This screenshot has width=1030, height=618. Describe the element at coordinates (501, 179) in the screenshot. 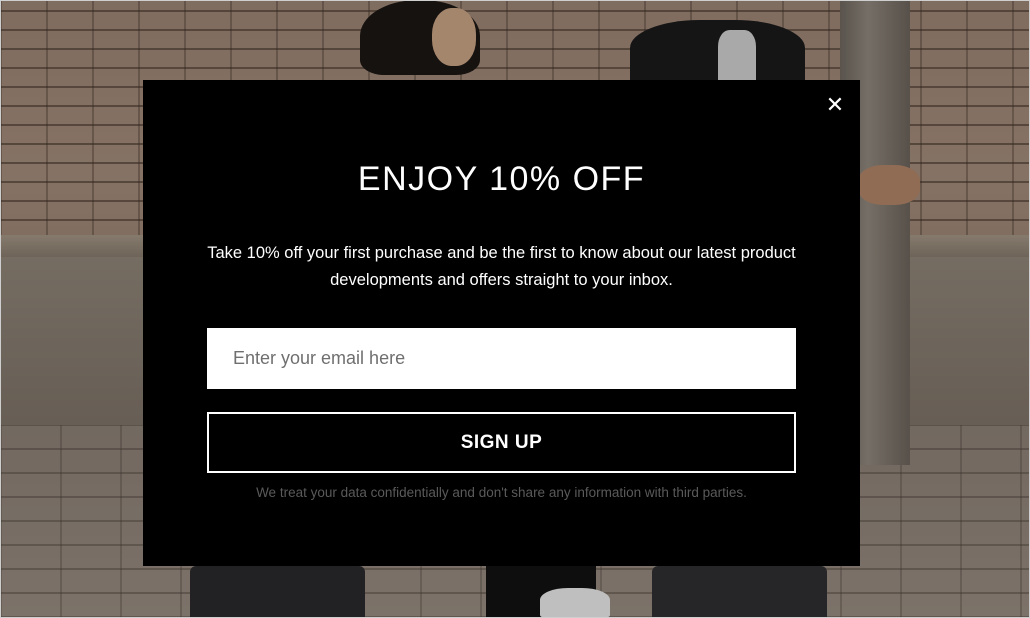

I see `popup-title: ENJOY 10% OFF` at that location.